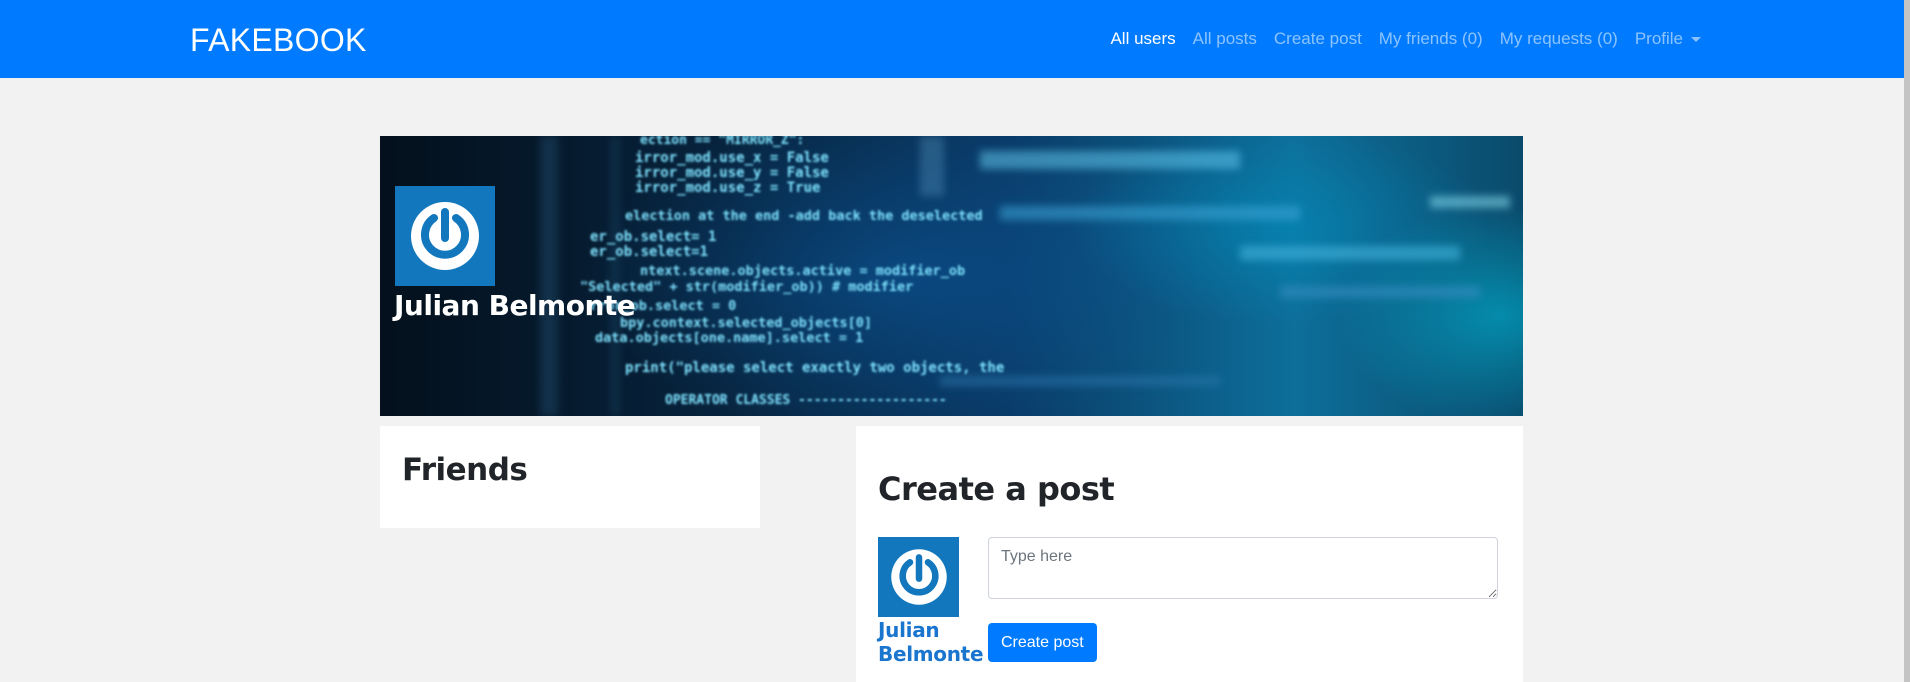 This screenshot has height=682, width=1910. Describe the element at coordinates (515, 305) in the screenshot. I see `profile-name: Julian Belmonte` at that location.